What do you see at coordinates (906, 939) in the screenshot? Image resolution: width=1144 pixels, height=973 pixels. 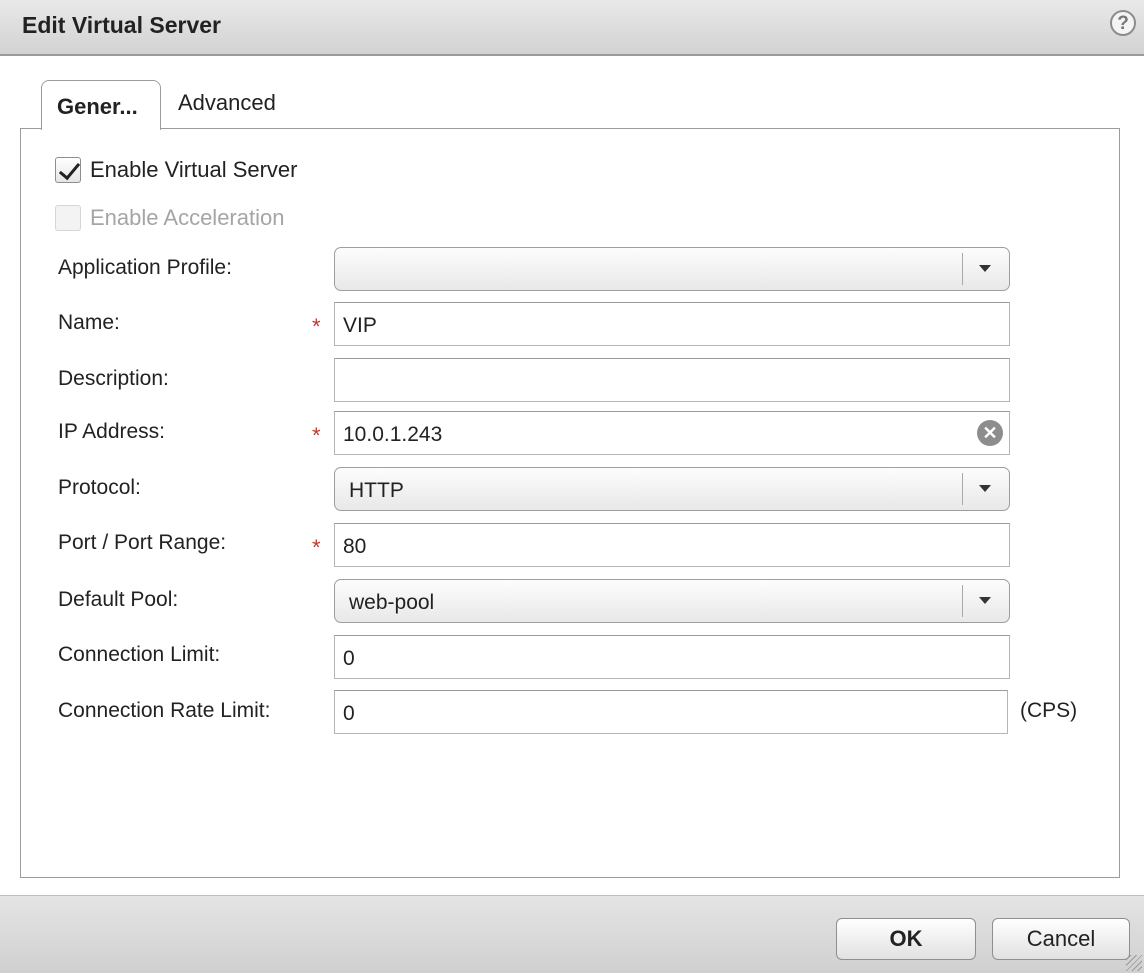 I see `ok-button: OK` at bounding box center [906, 939].